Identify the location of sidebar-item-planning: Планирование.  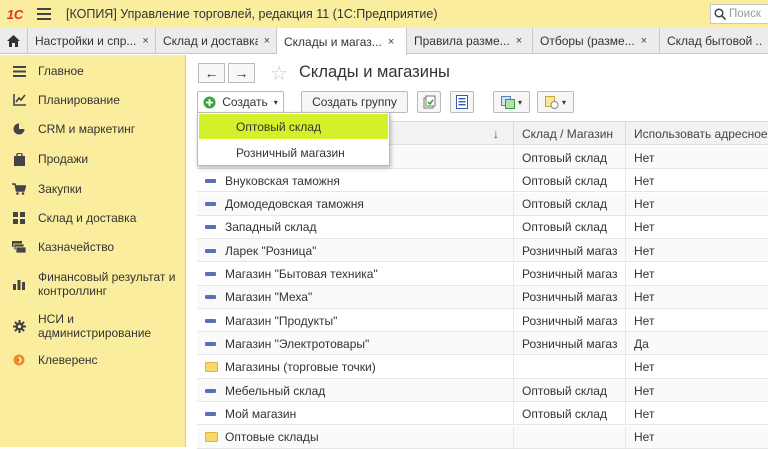
(93, 100).